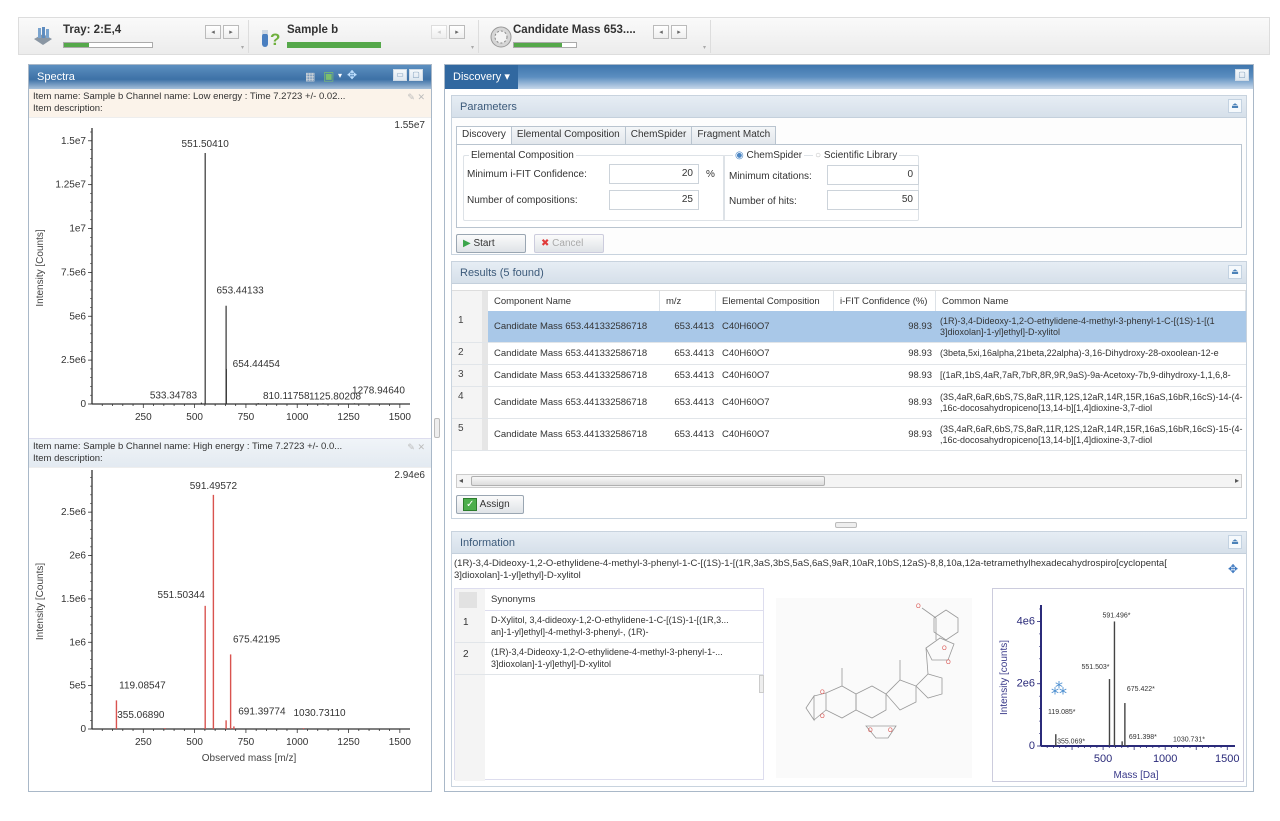 The height and width of the screenshot is (821, 1280). Describe the element at coordinates (271, 37) in the screenshot. I see `sample-unknown-icon: ?` at that location.